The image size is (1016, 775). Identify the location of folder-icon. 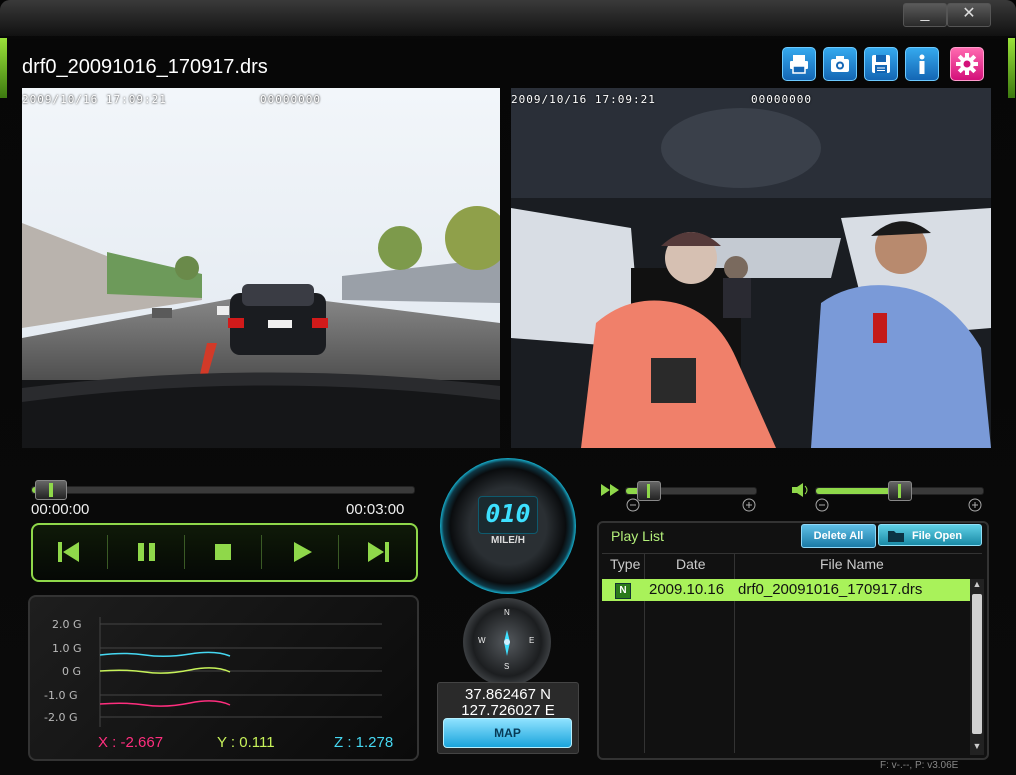
(896, 536).